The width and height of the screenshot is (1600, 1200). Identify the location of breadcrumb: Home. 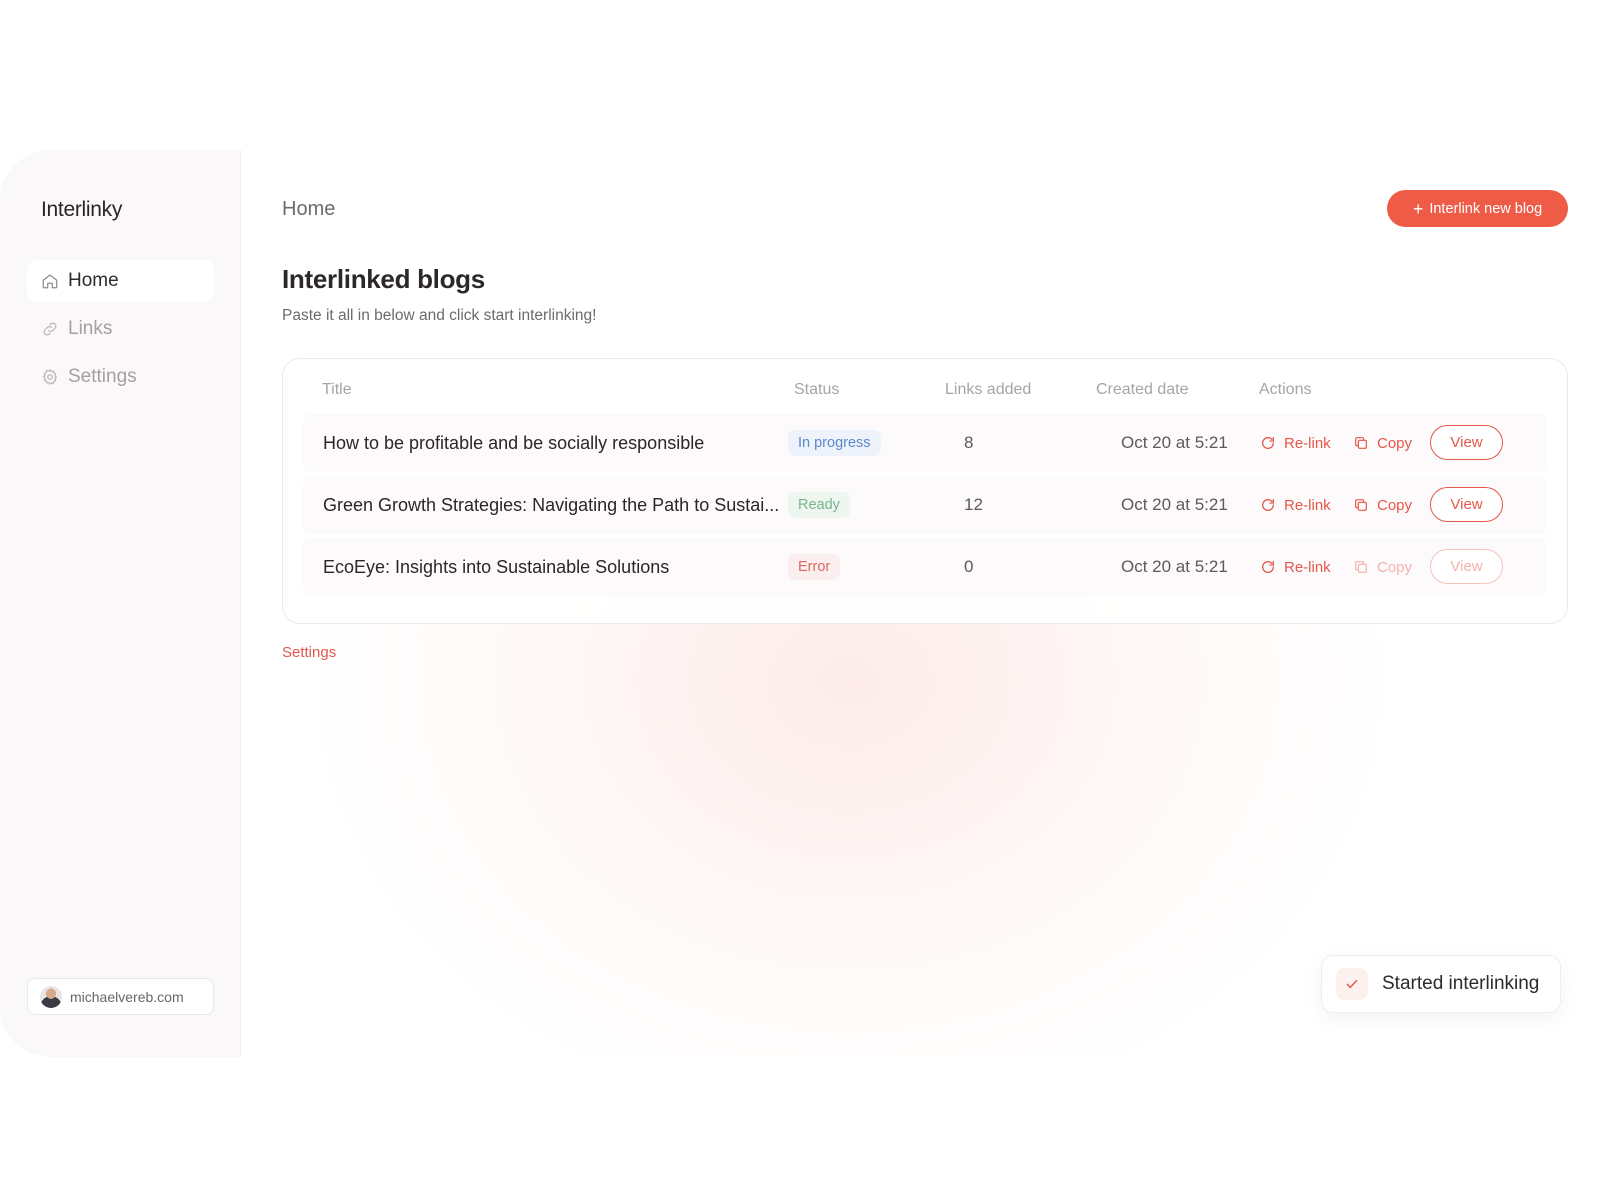
(309, 209).